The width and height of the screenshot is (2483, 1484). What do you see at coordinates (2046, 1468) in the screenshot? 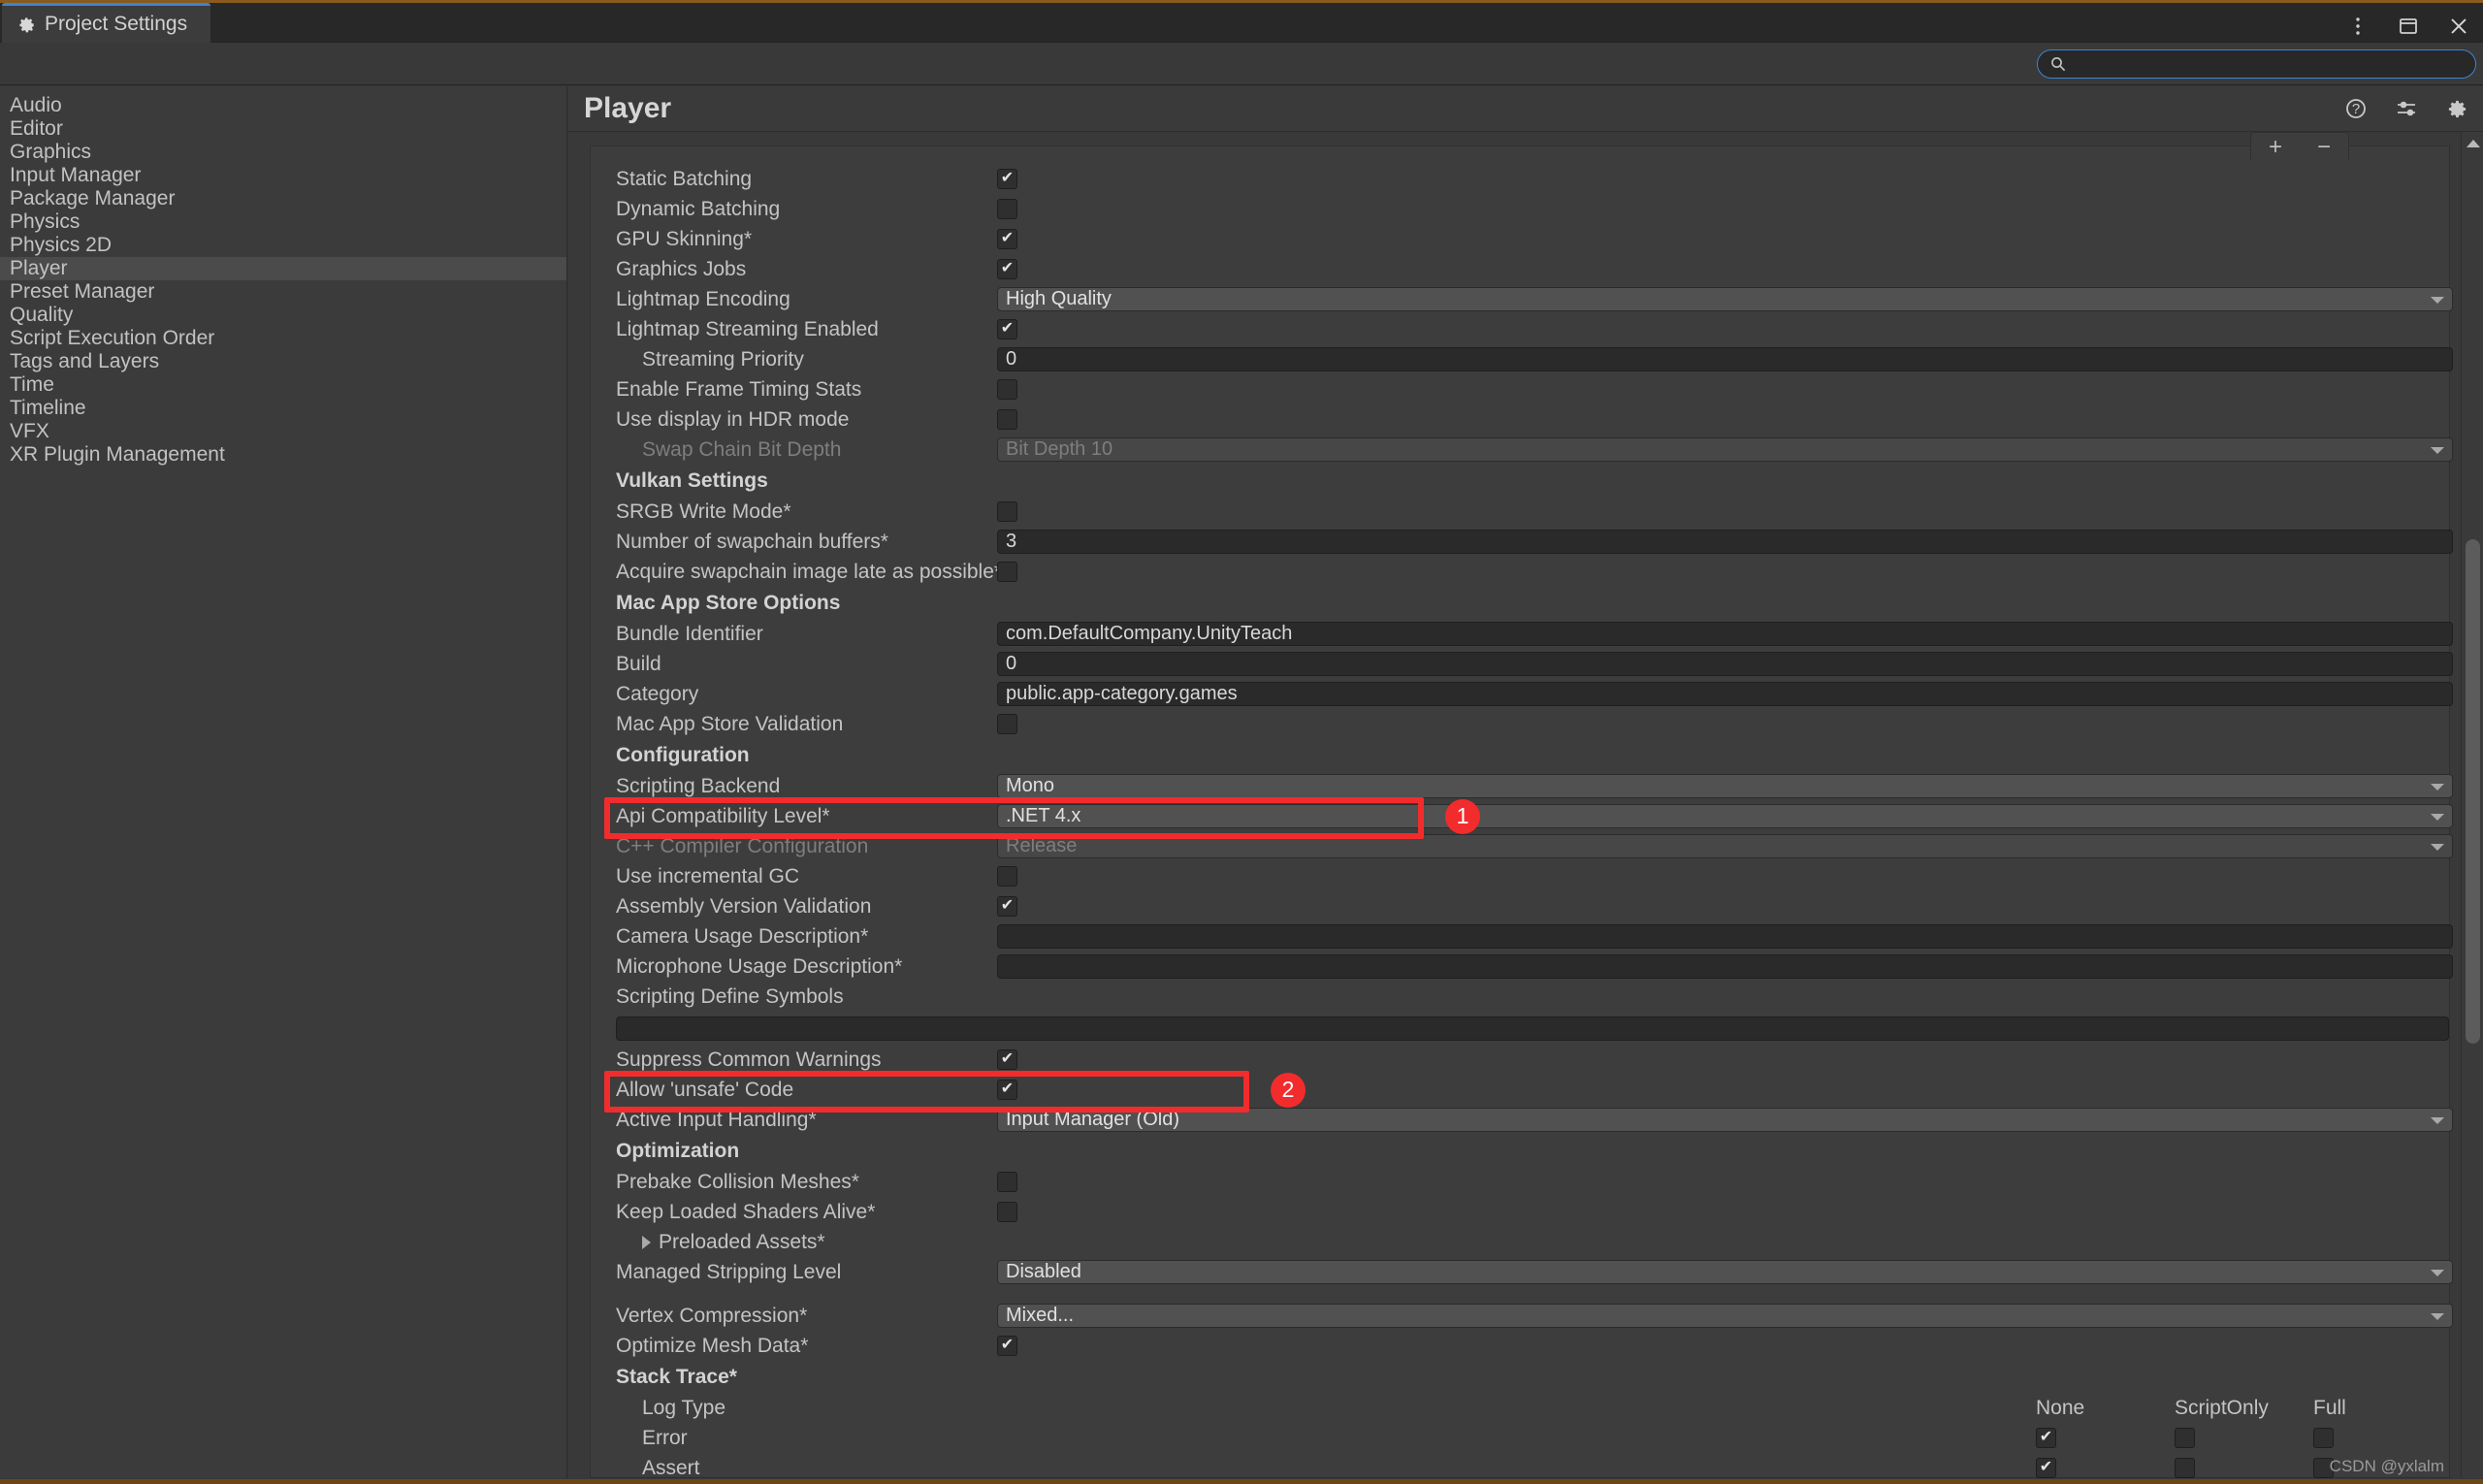
I see `checkbox-assert-none` at bounding box center [2046, 1468].